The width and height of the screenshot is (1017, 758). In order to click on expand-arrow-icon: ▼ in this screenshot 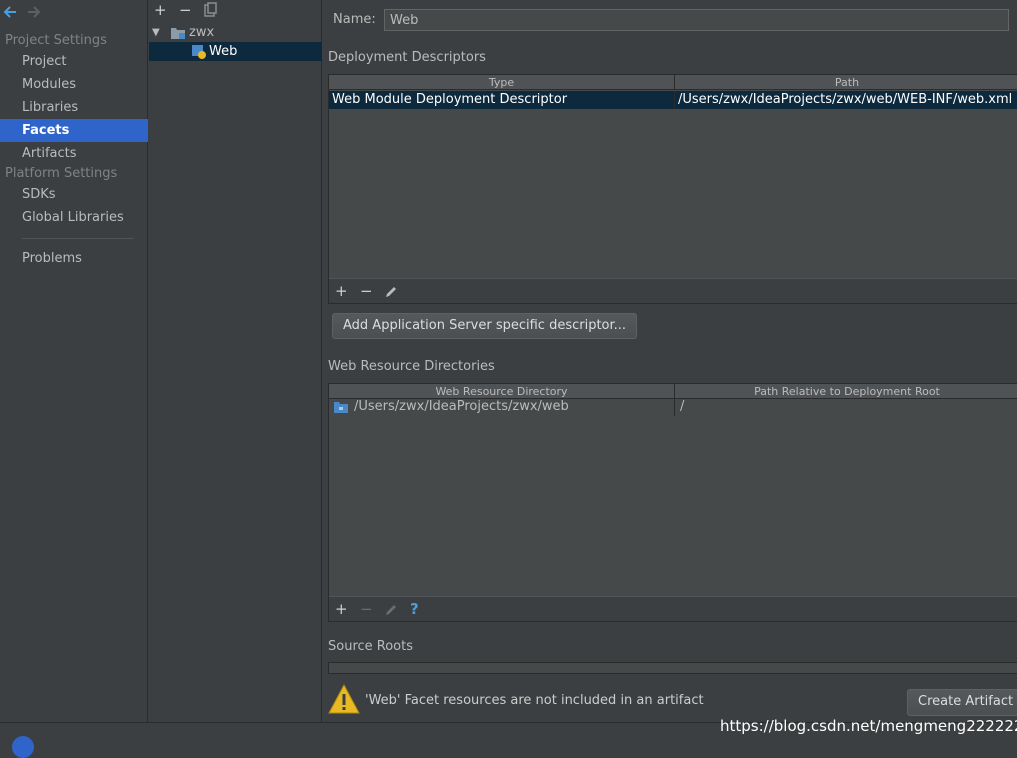, I will do `click(156, 32)`.